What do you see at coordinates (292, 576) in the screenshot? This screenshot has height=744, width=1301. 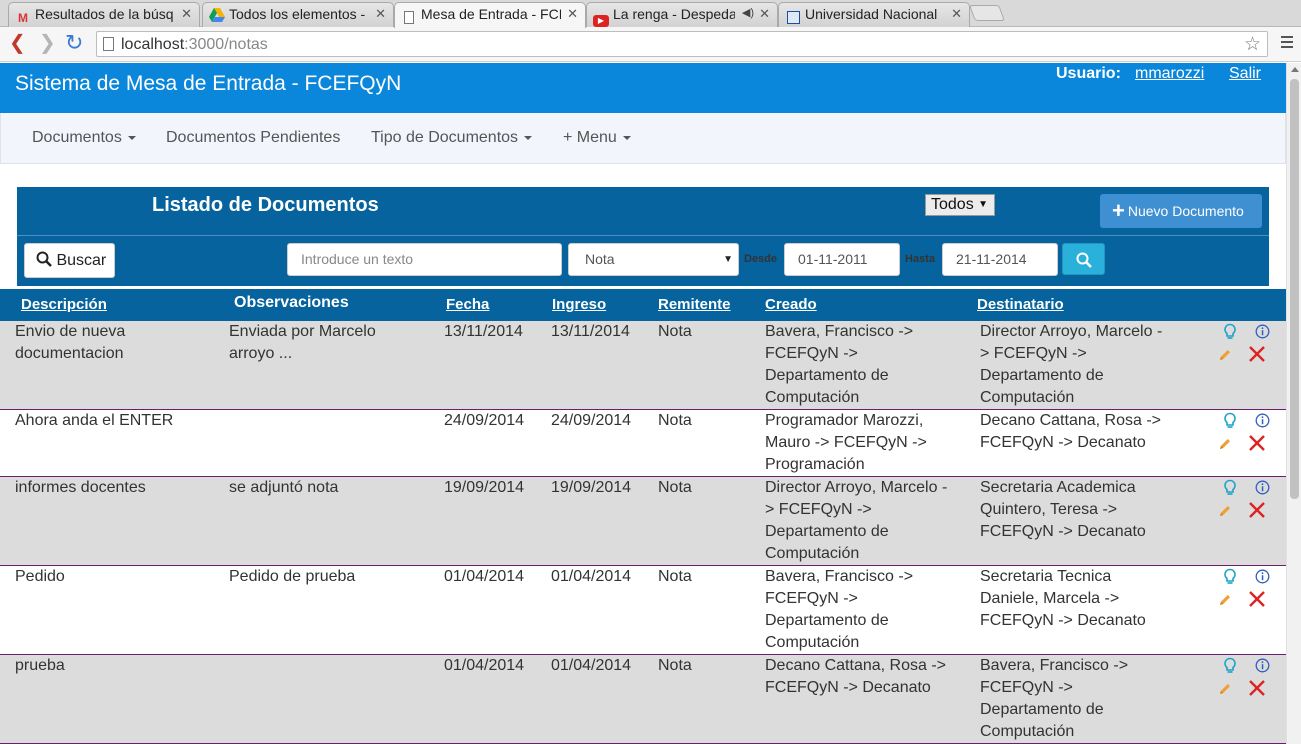 I see `cell-line: Pedido de prueba` at bounding box center [292, 576].